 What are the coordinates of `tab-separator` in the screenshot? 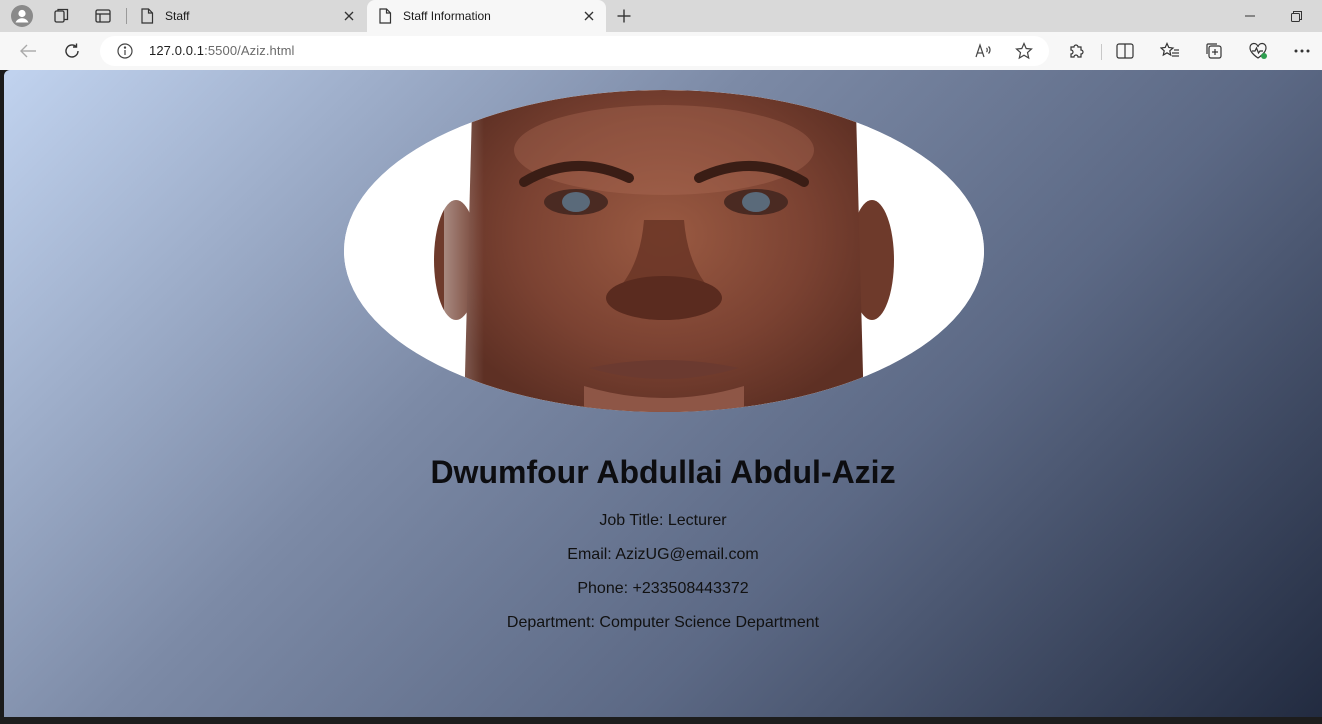 It's located at (126, 16).